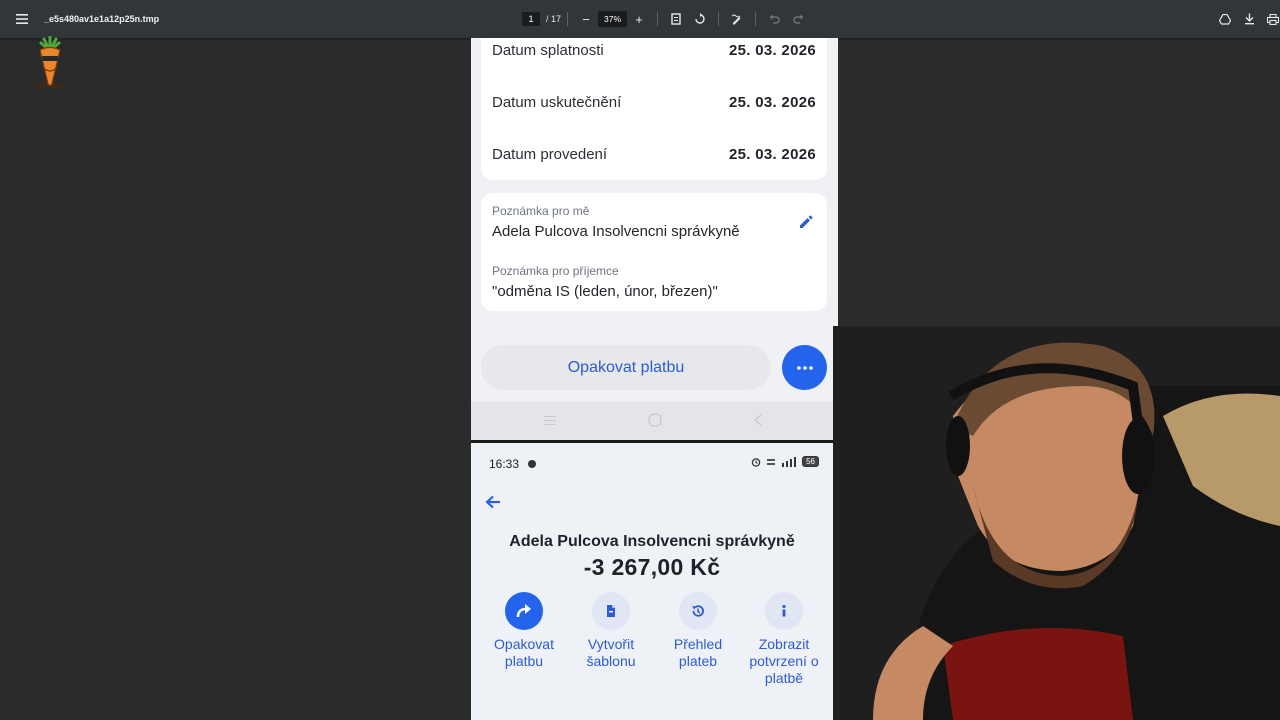  Describe the element at coordinates (810, 461) in the screenshot. I see `battery-icon: 56` at that location.